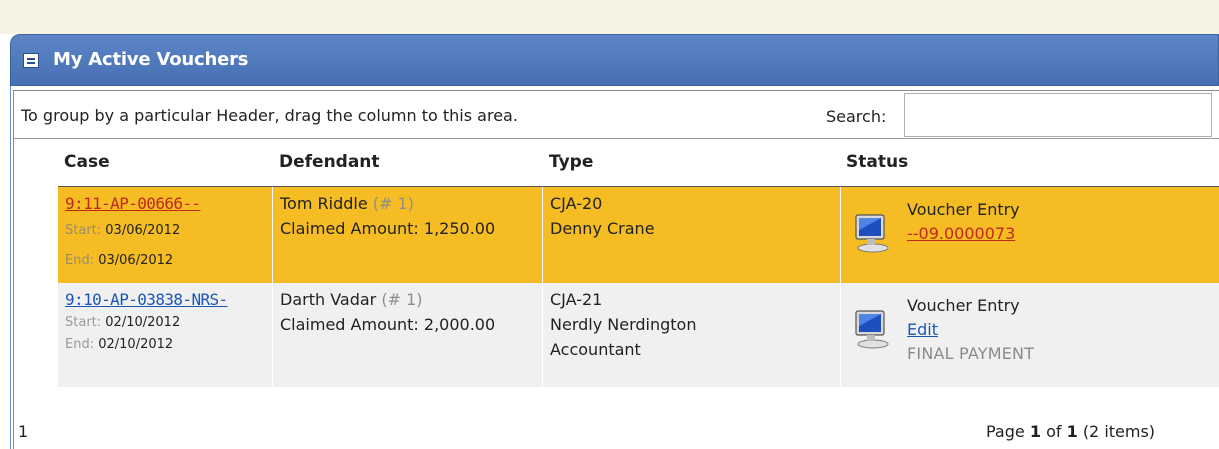 This screenshot has height=449, width=1219. Describe the element at coordinates (31, 60) in the screenshot. I see `collapse-icon` at that location.